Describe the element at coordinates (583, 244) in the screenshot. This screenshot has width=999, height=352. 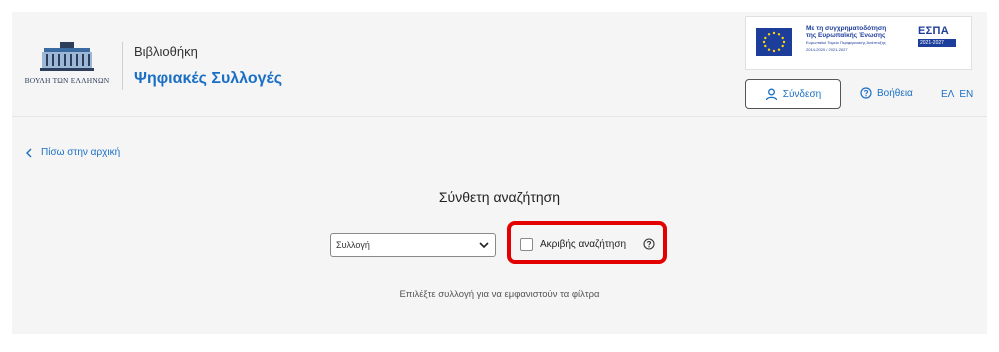
I see `exact-search-label: Ακριβής αναζήτηση` at that location.